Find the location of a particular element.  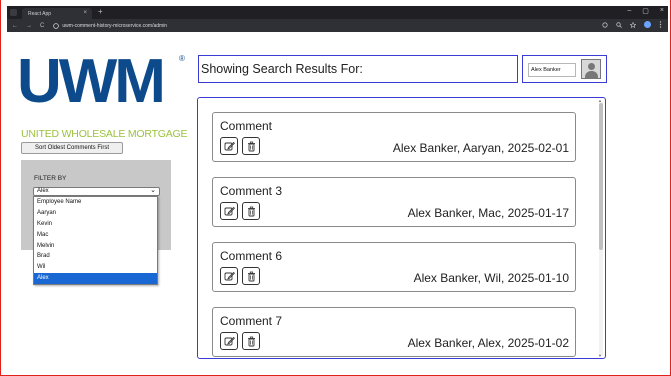

nav-buttons: ← → C is located at coordinates (25, 26).